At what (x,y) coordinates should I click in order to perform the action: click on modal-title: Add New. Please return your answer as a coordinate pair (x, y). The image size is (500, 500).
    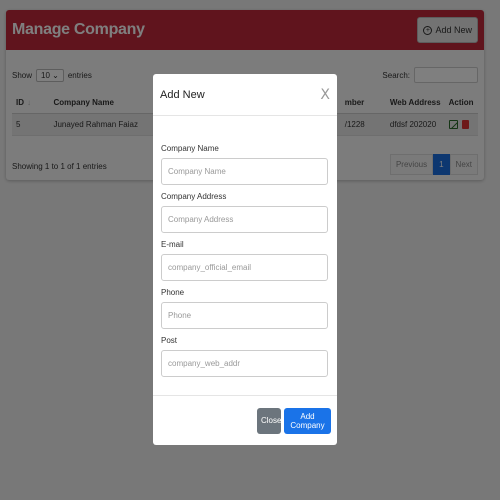
    Looking at the image, I should click on (182, 94).